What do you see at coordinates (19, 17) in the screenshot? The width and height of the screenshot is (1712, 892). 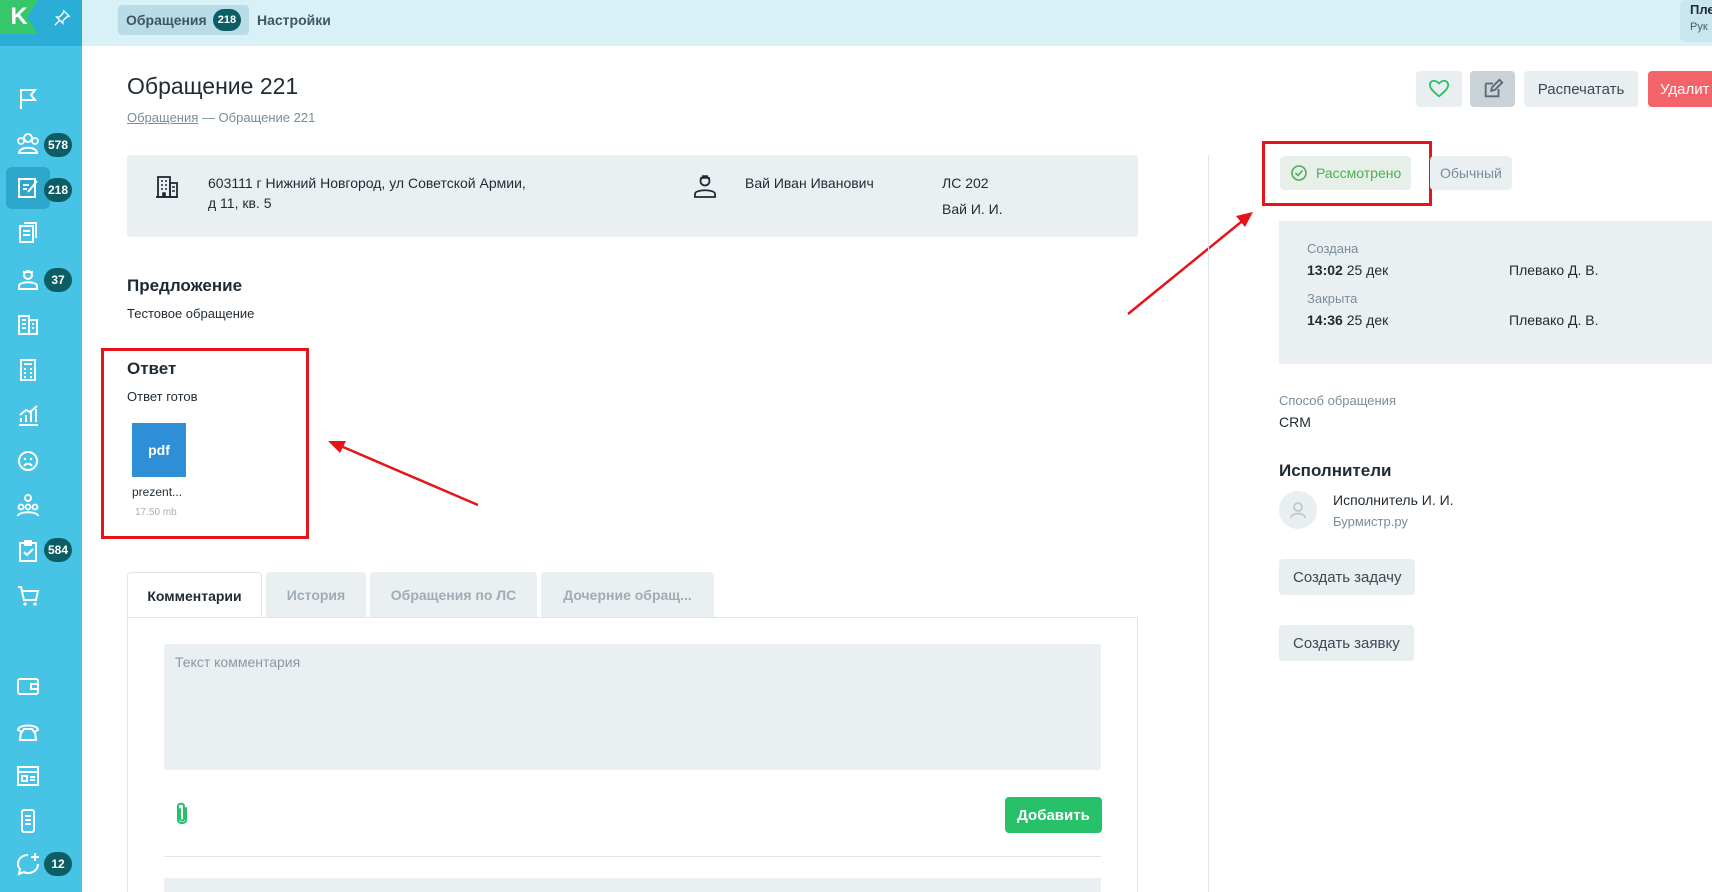 I see `logo: K` at bounding box center [19, 17].